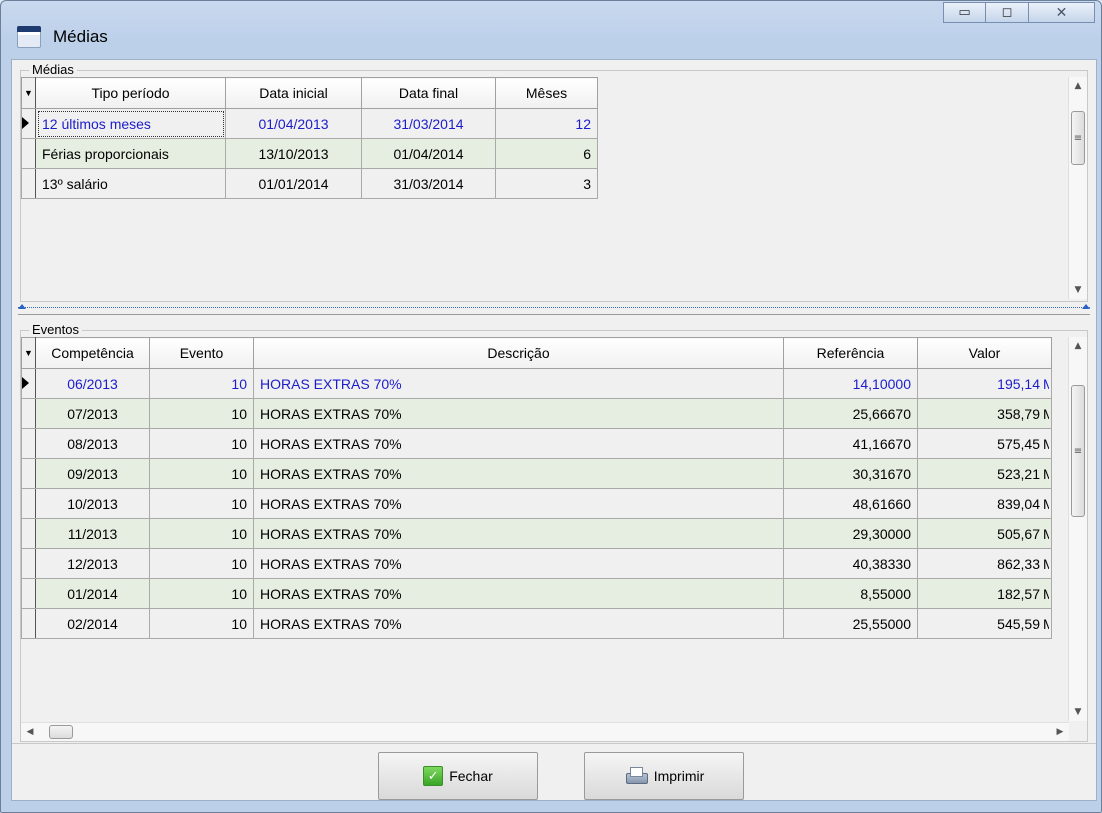 This screenshot has height=813, width=1102. Describe the element at coordinates (518, 353) in the screenshot. I see `eventos-col-descricao: Descrição` at that location.